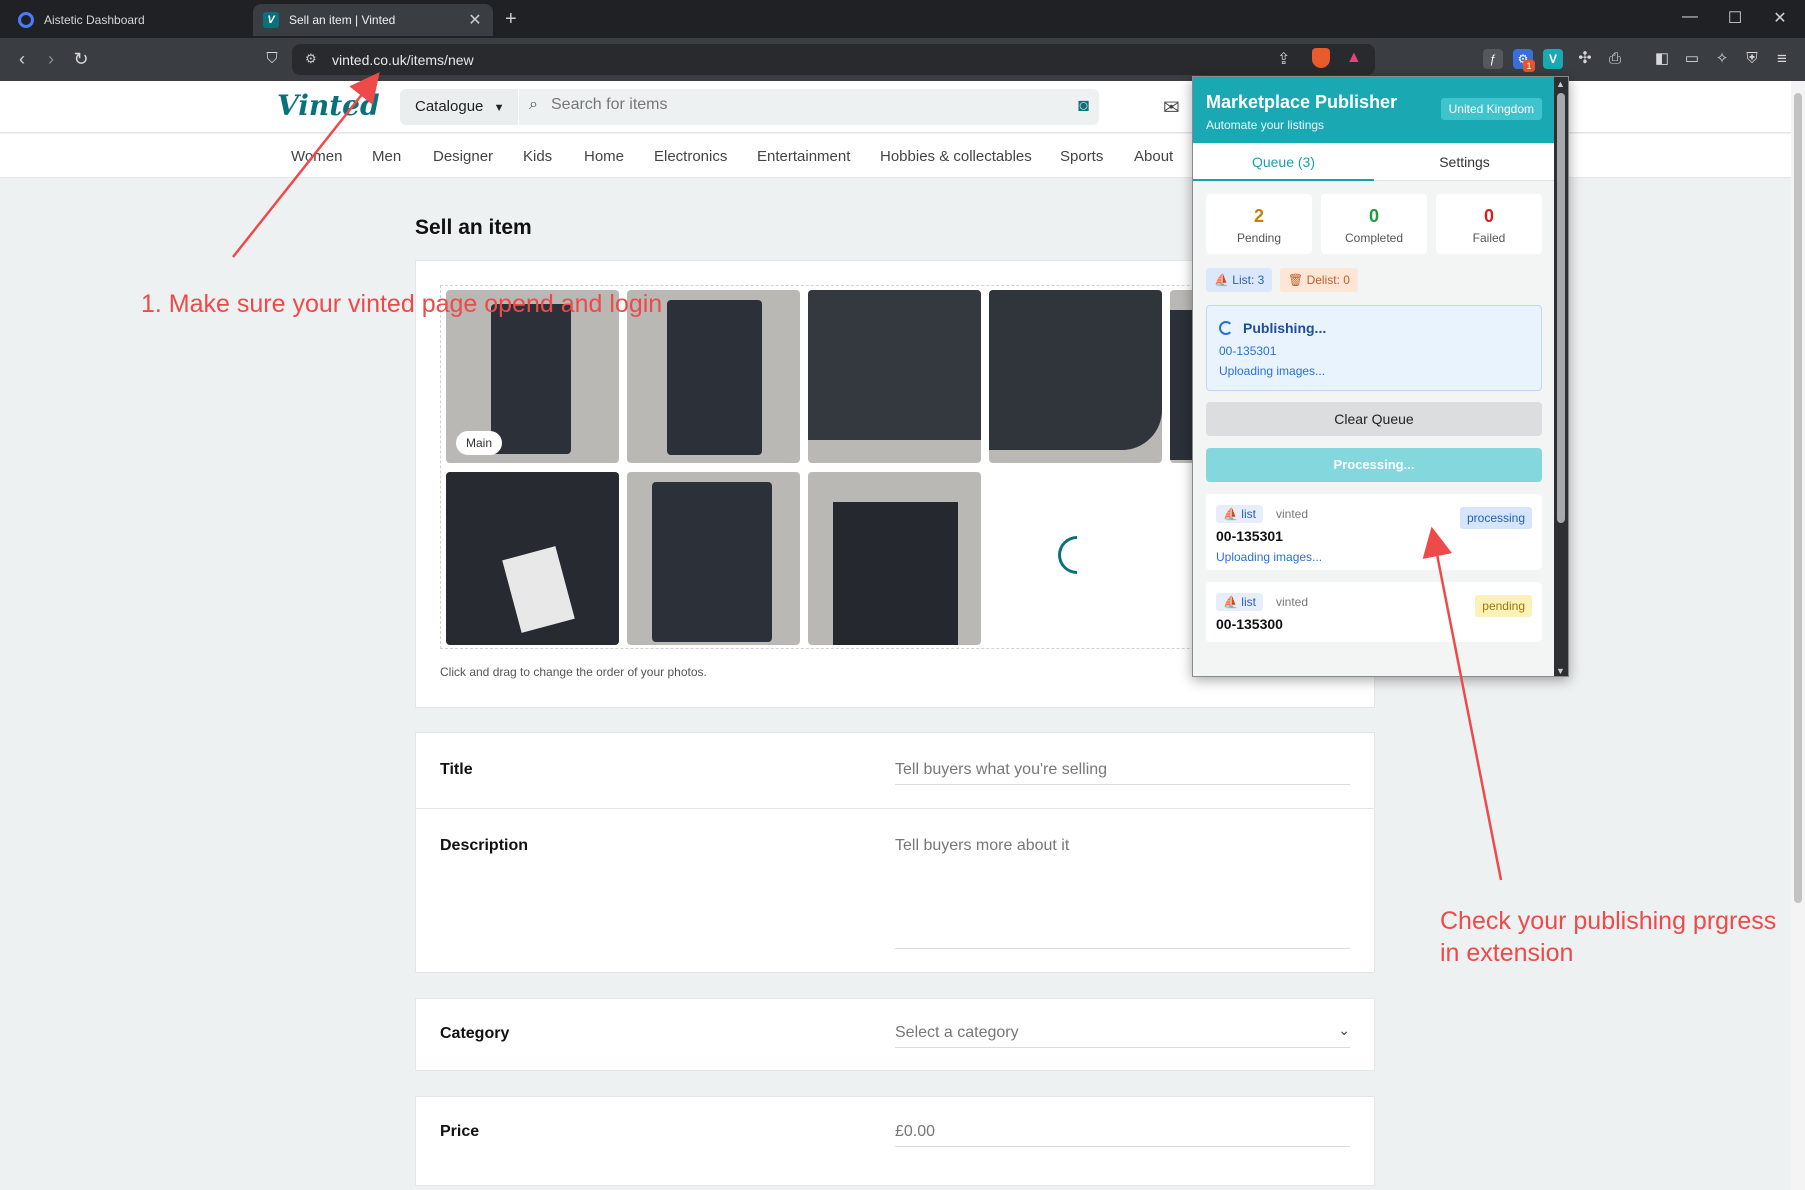 The height and width of the screenshot is (1190, 1805). Describe the element at coordinates (1462, 703) in the screenshot. I see `arrow-to-extension` at that location.